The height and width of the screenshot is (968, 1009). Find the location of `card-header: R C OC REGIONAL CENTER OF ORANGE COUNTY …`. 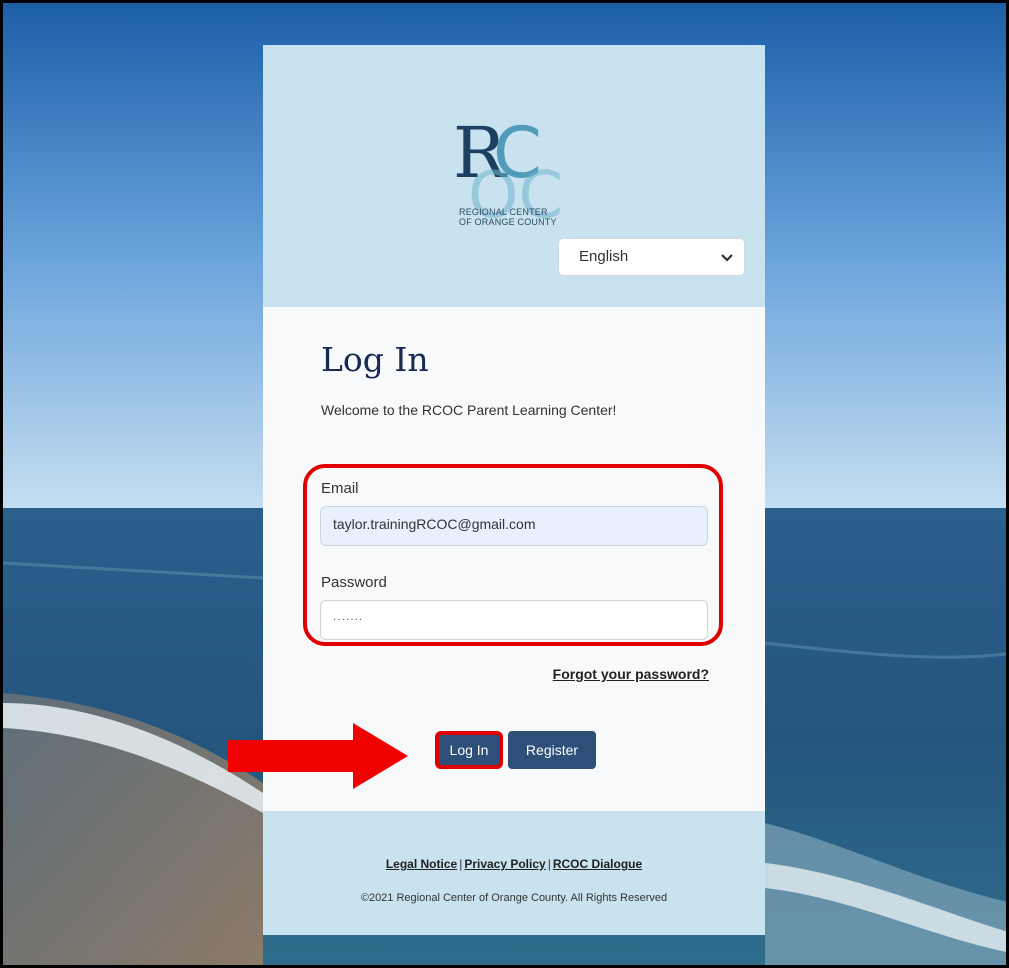

card-header: R C OC REGIONAL CENTER OF ORANGE COUNTY … is located at coordinates (514, 176).